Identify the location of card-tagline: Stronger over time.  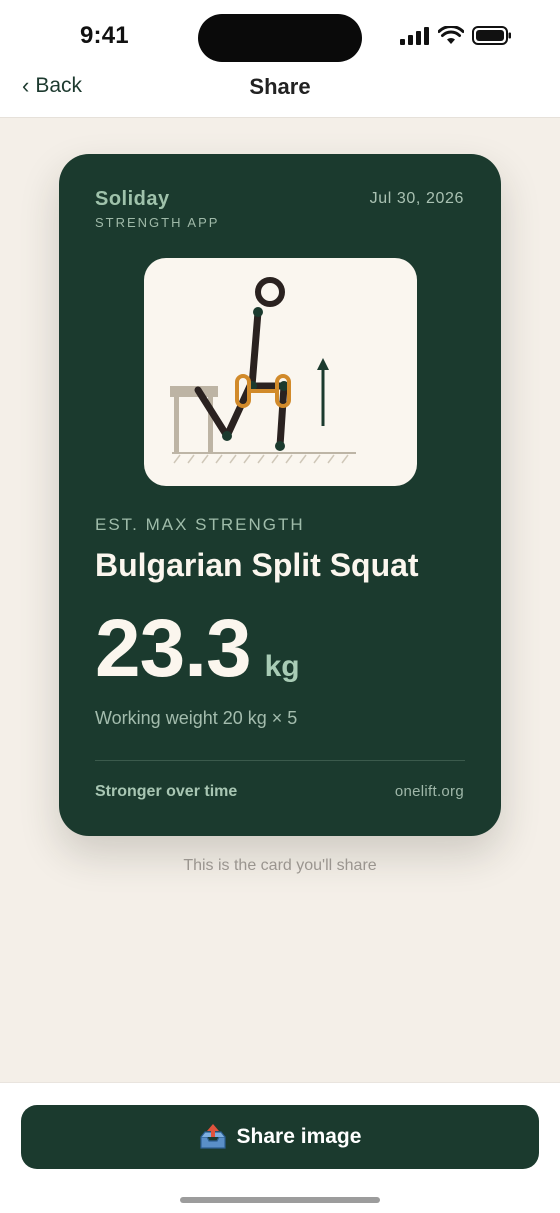
(166, 791).